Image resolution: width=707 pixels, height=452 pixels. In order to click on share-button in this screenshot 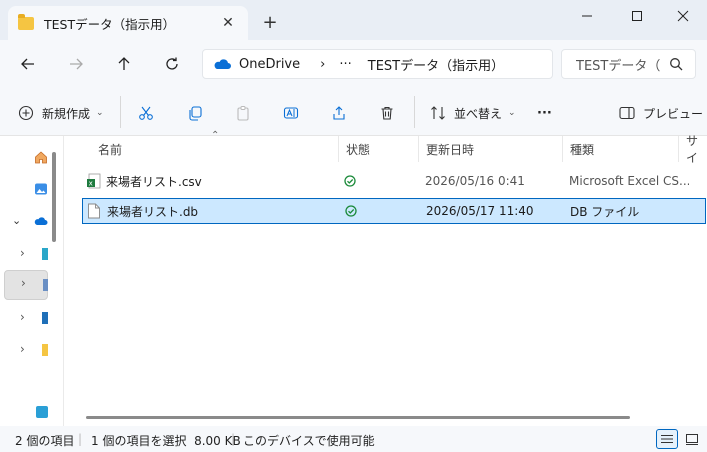, I will do `click(339, 113)`.